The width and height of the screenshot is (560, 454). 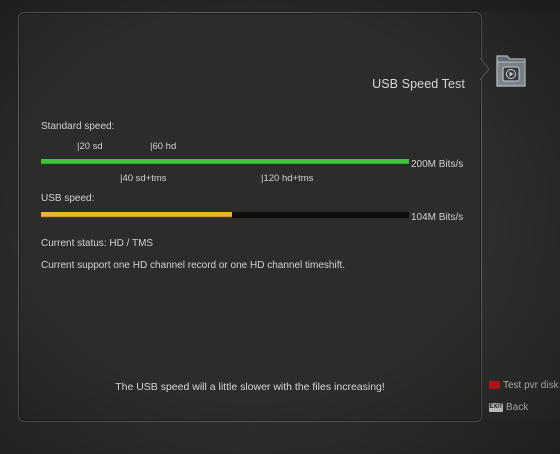 I want to click on usb-speed-label: USB speed:, so click(x=68, y=198).